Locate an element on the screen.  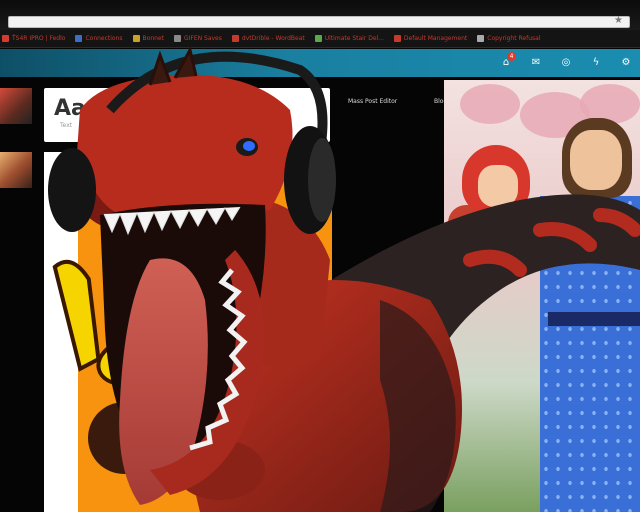
headphones-left-cup is located at coordinates (72, 190).